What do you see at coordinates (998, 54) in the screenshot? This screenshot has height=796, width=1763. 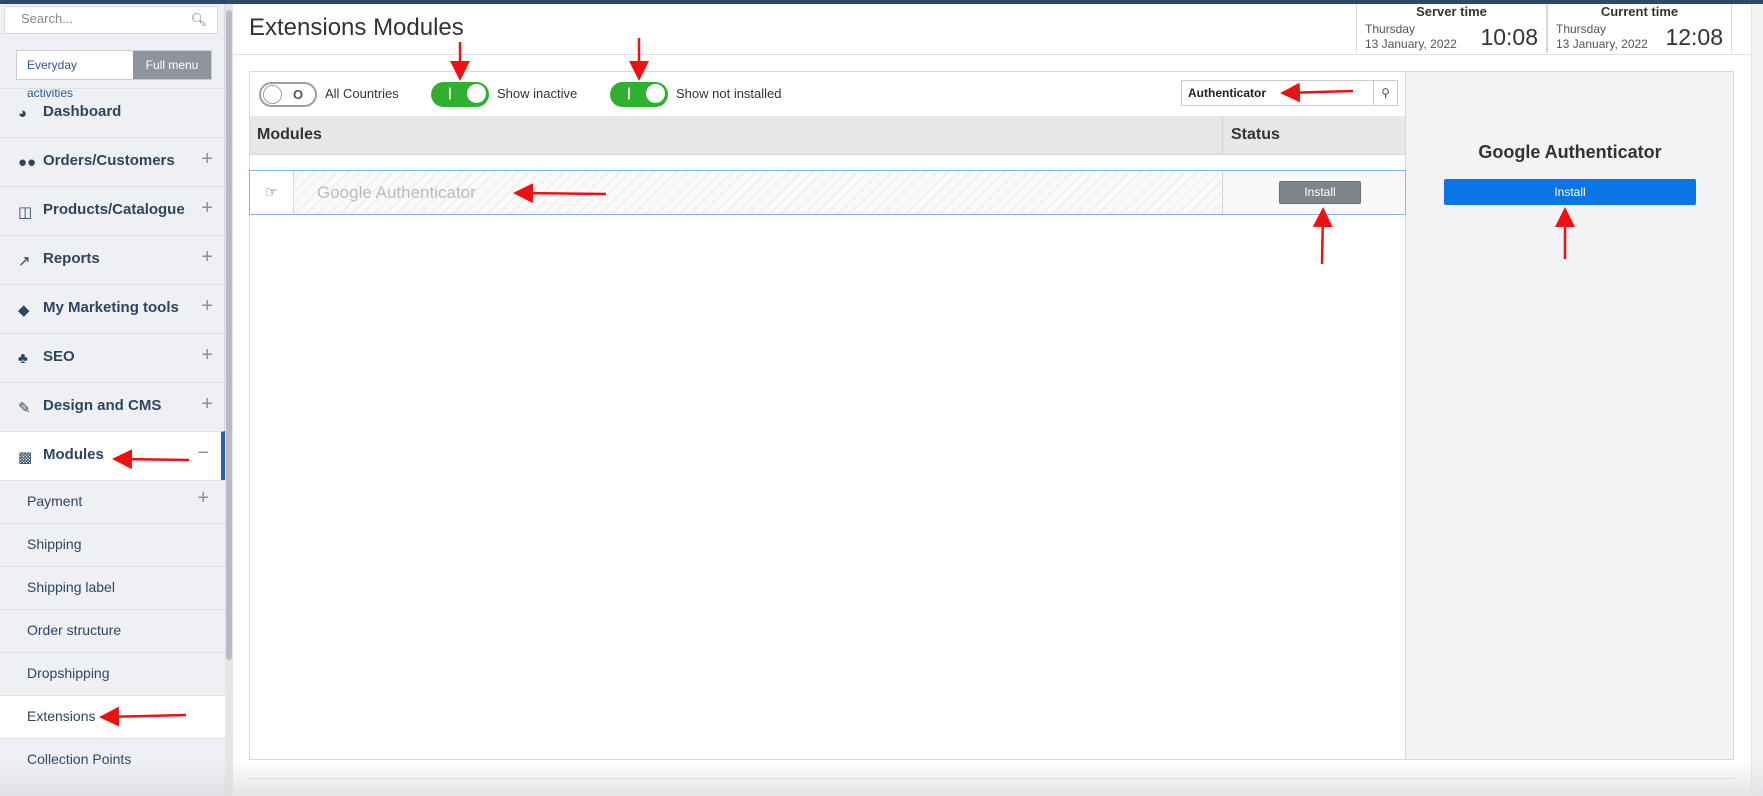 I see `header-divider` at bounding box center [998, 54].